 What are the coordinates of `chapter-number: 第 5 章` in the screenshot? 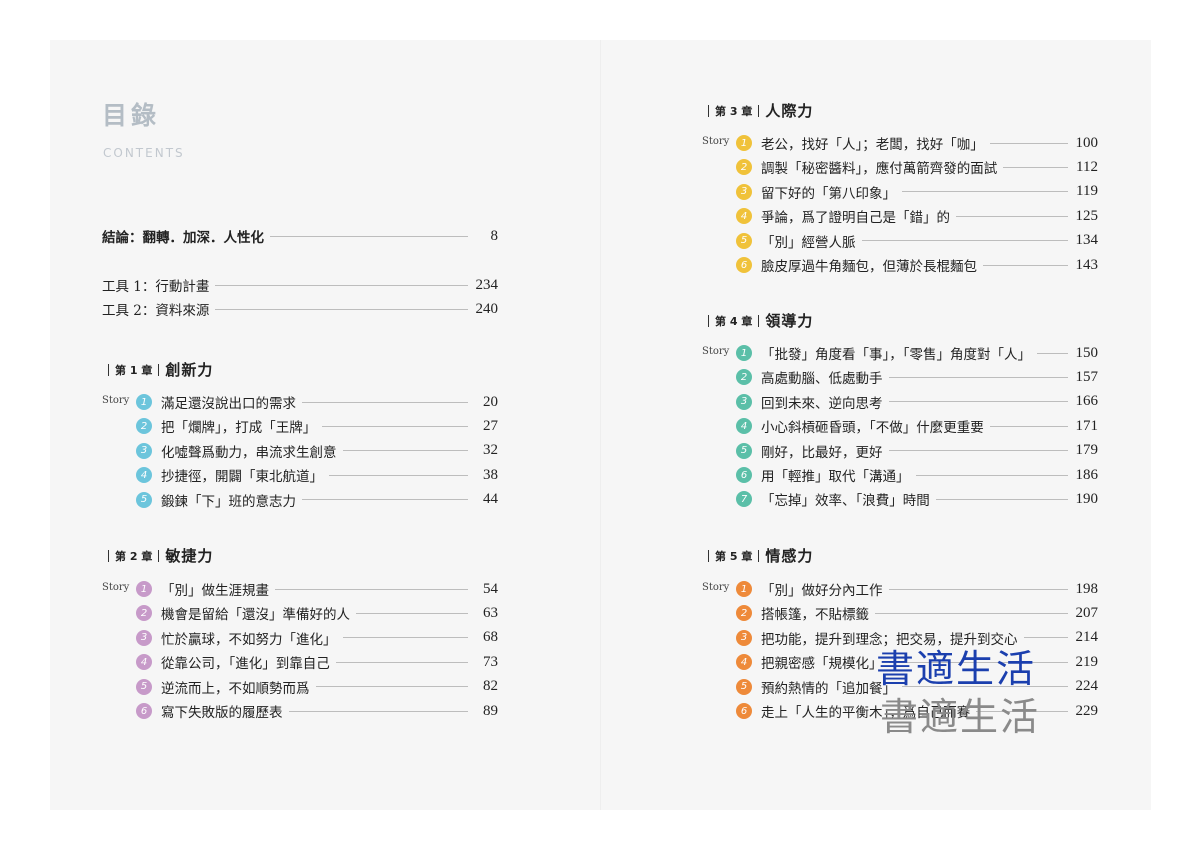 It's located at (734, 556).